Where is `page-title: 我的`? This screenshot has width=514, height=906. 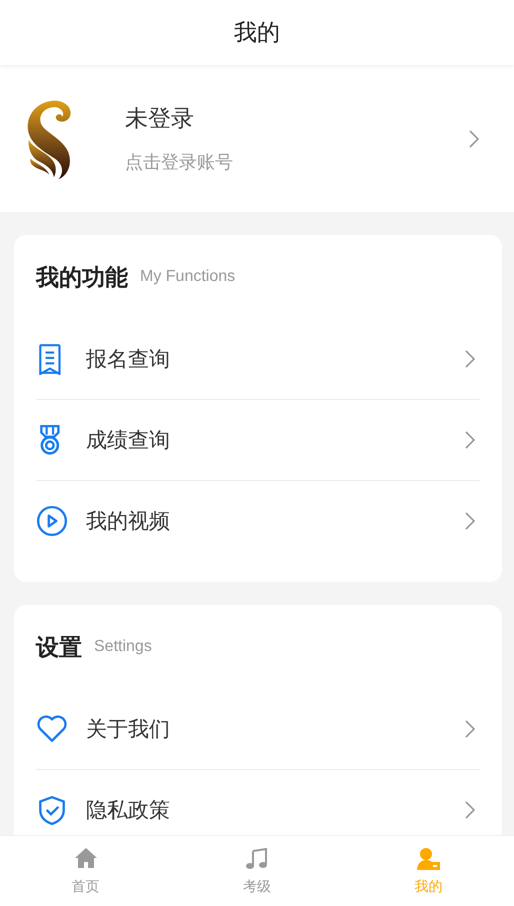 page-title: 我的 is located at coordinates (257, 33).